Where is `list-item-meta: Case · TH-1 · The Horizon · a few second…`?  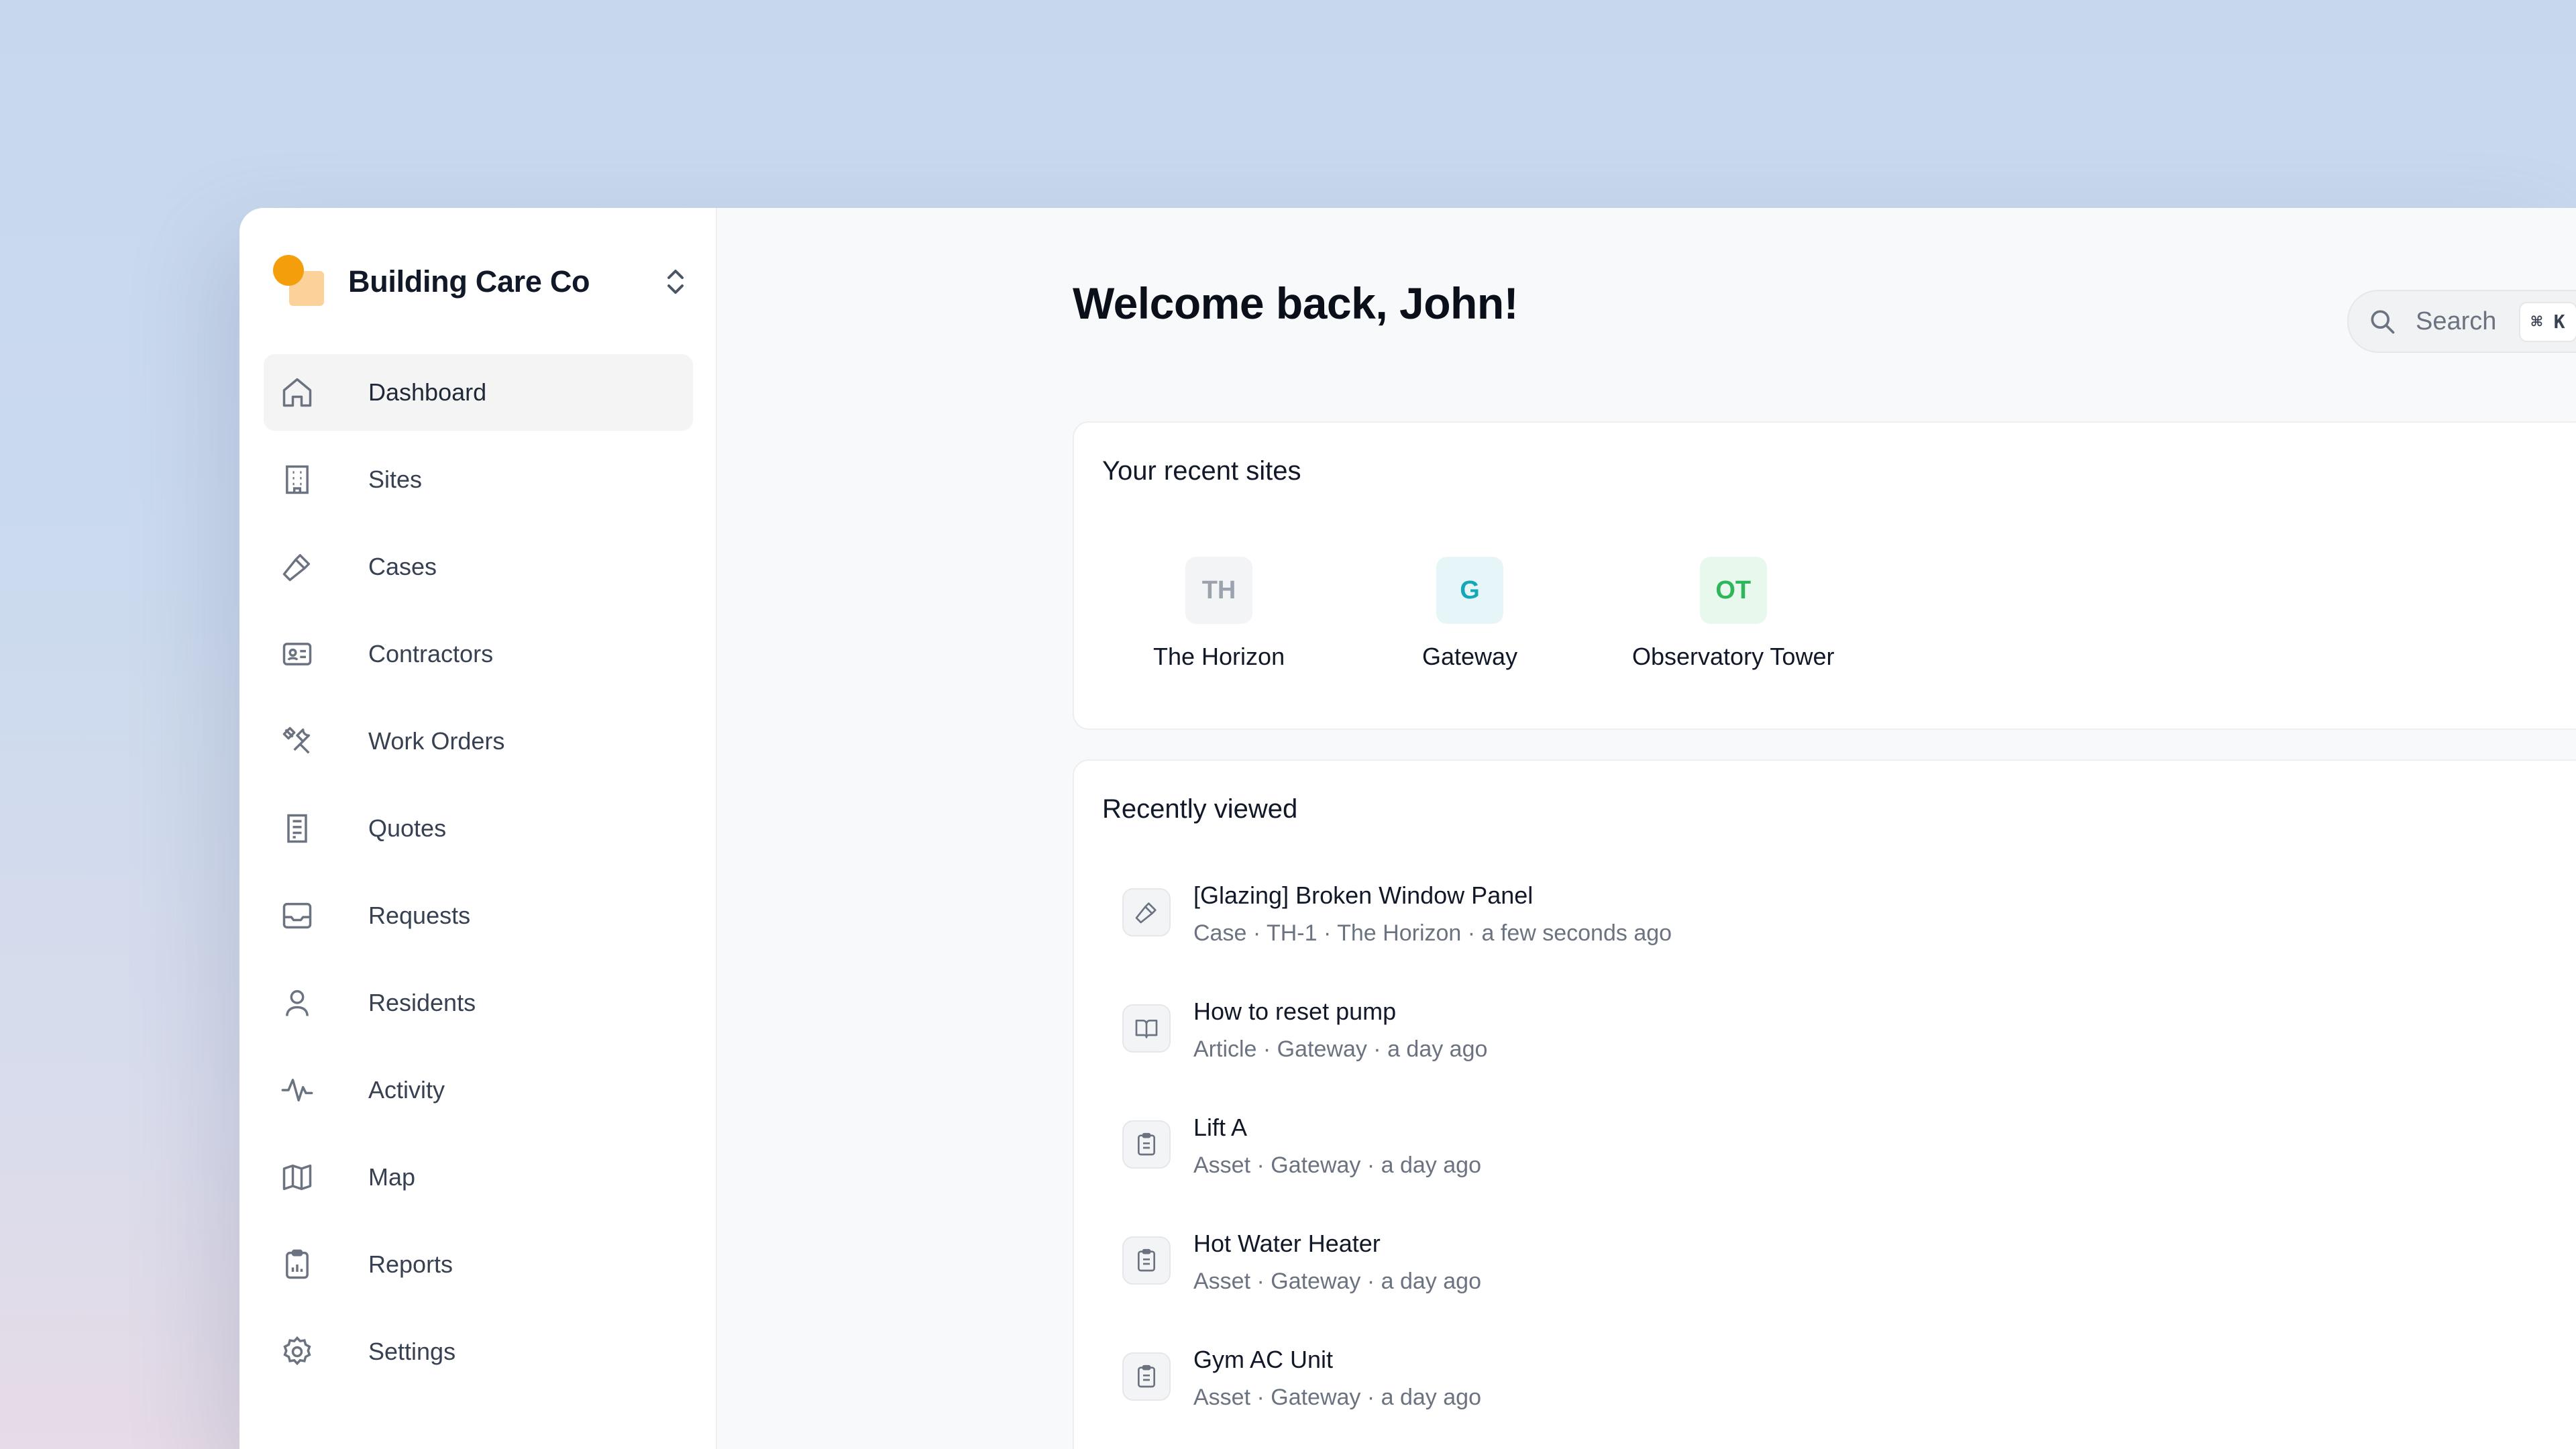 list-item-meta: Case · TH-1 · The Horizon · a few second… is located at coordinates (1432, 933).